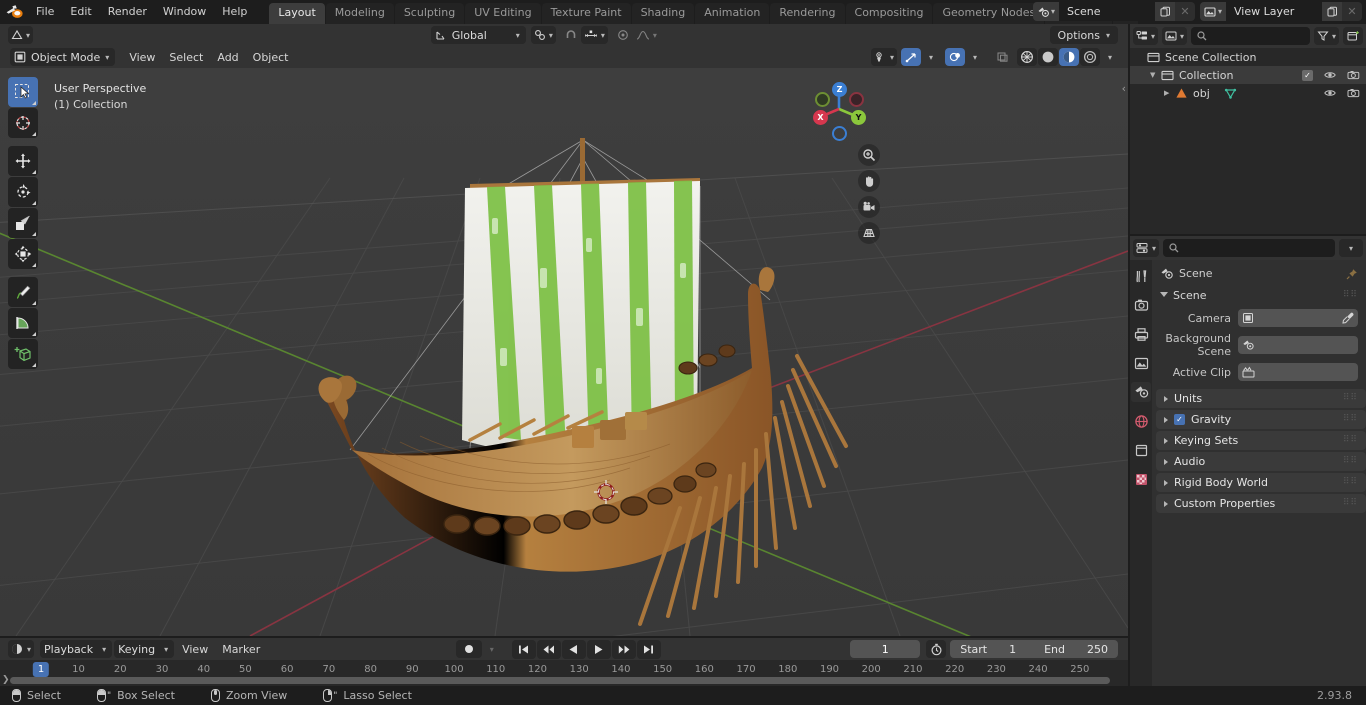  I want to click on timeline-editor-type-icon: ▾, so click(21, 649).